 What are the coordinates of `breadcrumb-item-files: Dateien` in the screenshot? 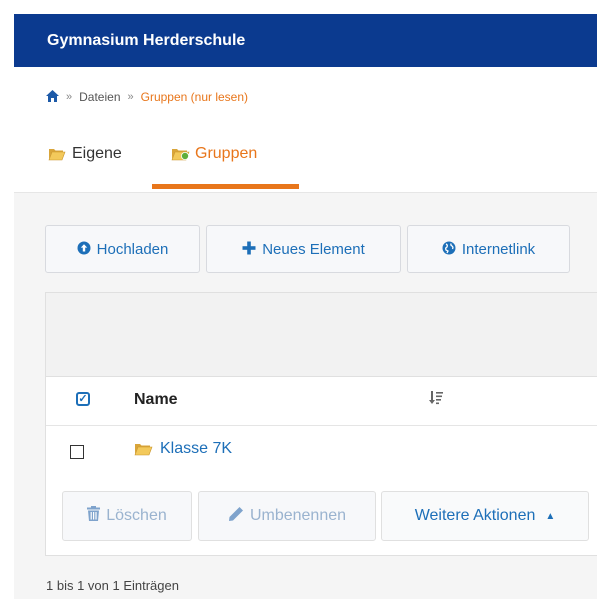 It's located at (99, 97).